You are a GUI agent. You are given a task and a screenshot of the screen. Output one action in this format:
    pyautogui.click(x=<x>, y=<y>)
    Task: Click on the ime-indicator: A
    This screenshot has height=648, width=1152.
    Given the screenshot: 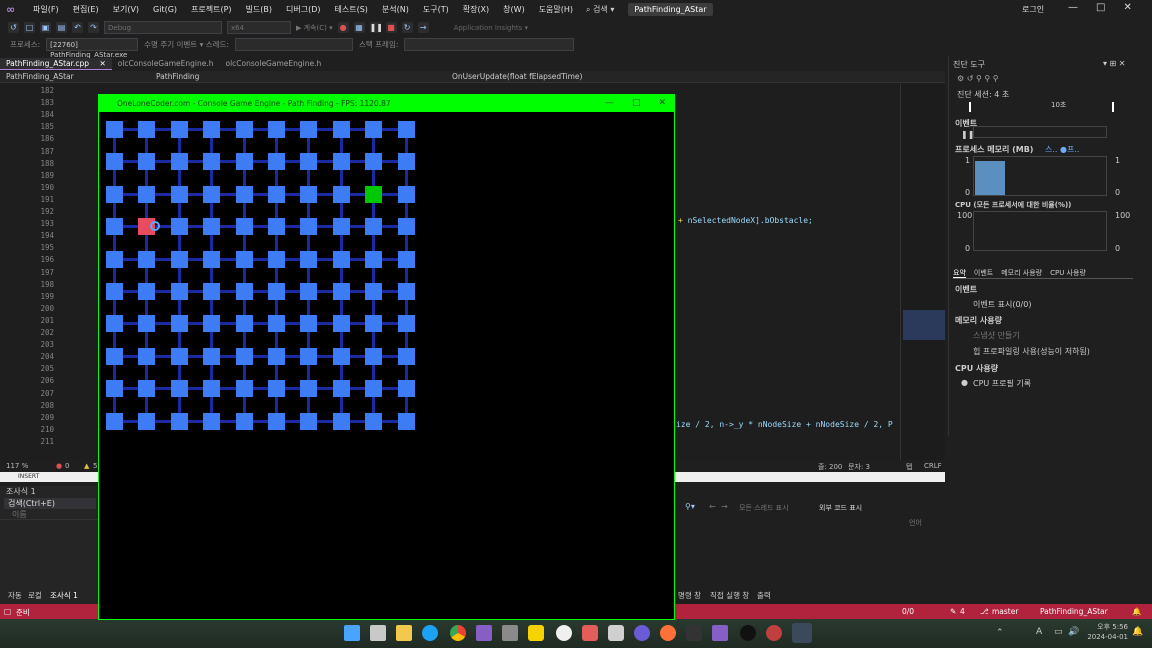 What is the action you would take?
    pyautogui.click(x=1039, y=632)
    